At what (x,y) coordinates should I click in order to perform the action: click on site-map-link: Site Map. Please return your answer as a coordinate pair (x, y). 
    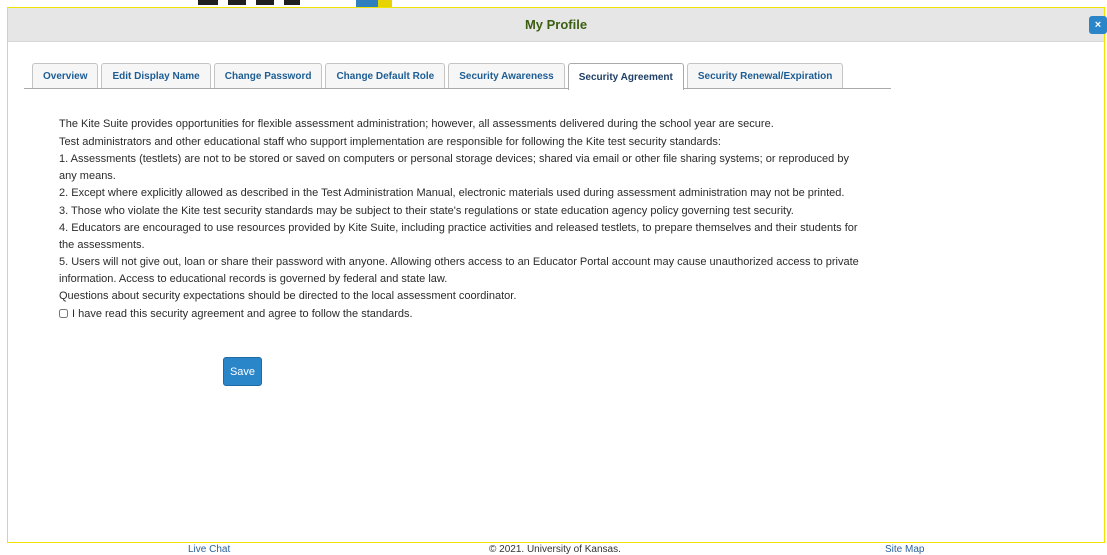
    Looking at the image, I should click on (904, 549).